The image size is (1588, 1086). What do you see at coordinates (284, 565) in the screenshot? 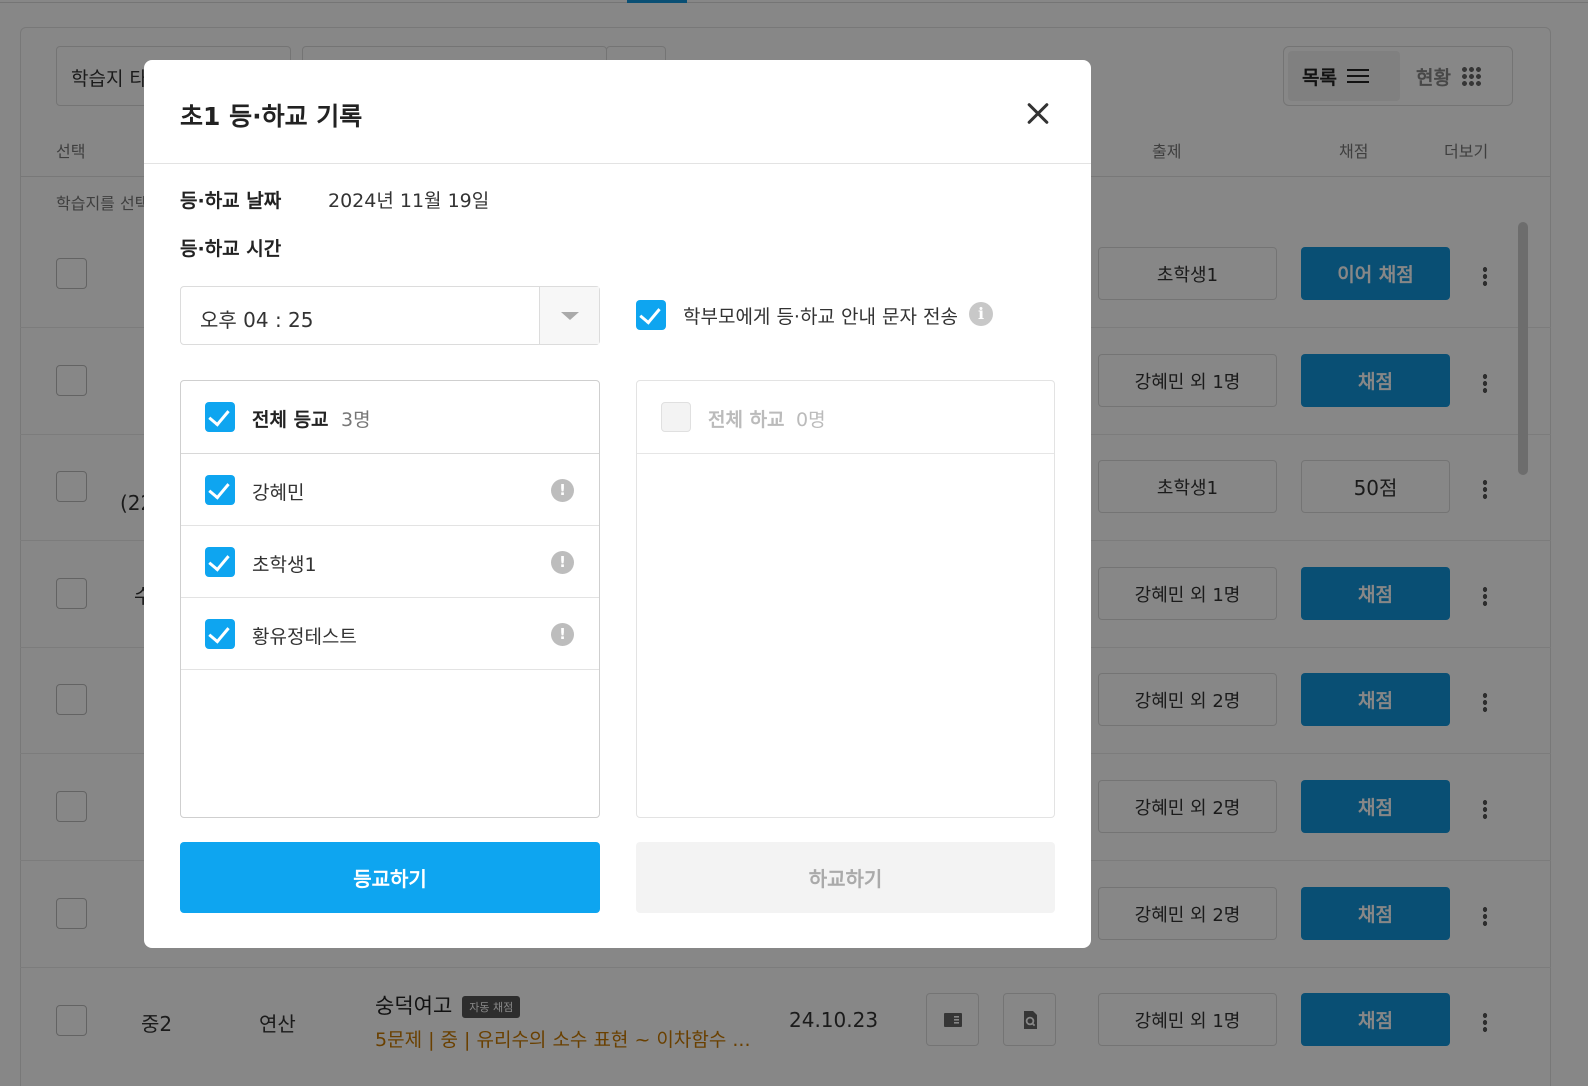
I see `student-name: 초학생1` at bounding box center [284, 565].